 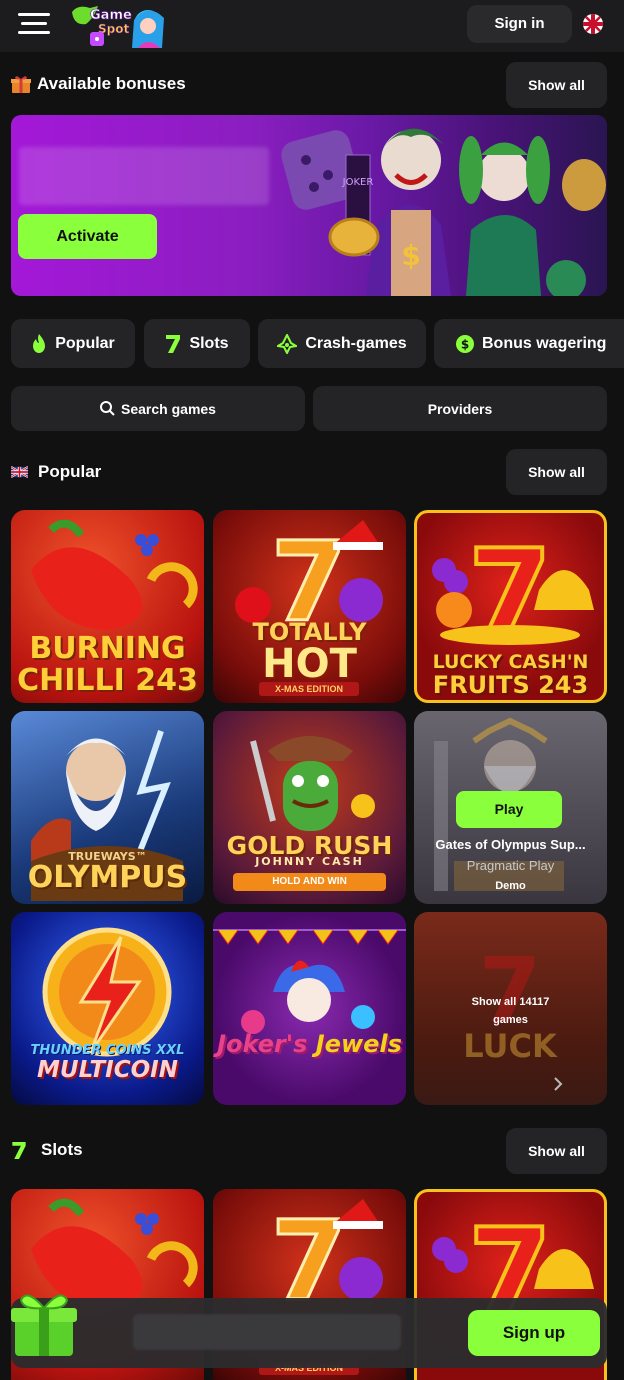 I want to click on dollar-coin-icon: $, so click(x=465, y=343).